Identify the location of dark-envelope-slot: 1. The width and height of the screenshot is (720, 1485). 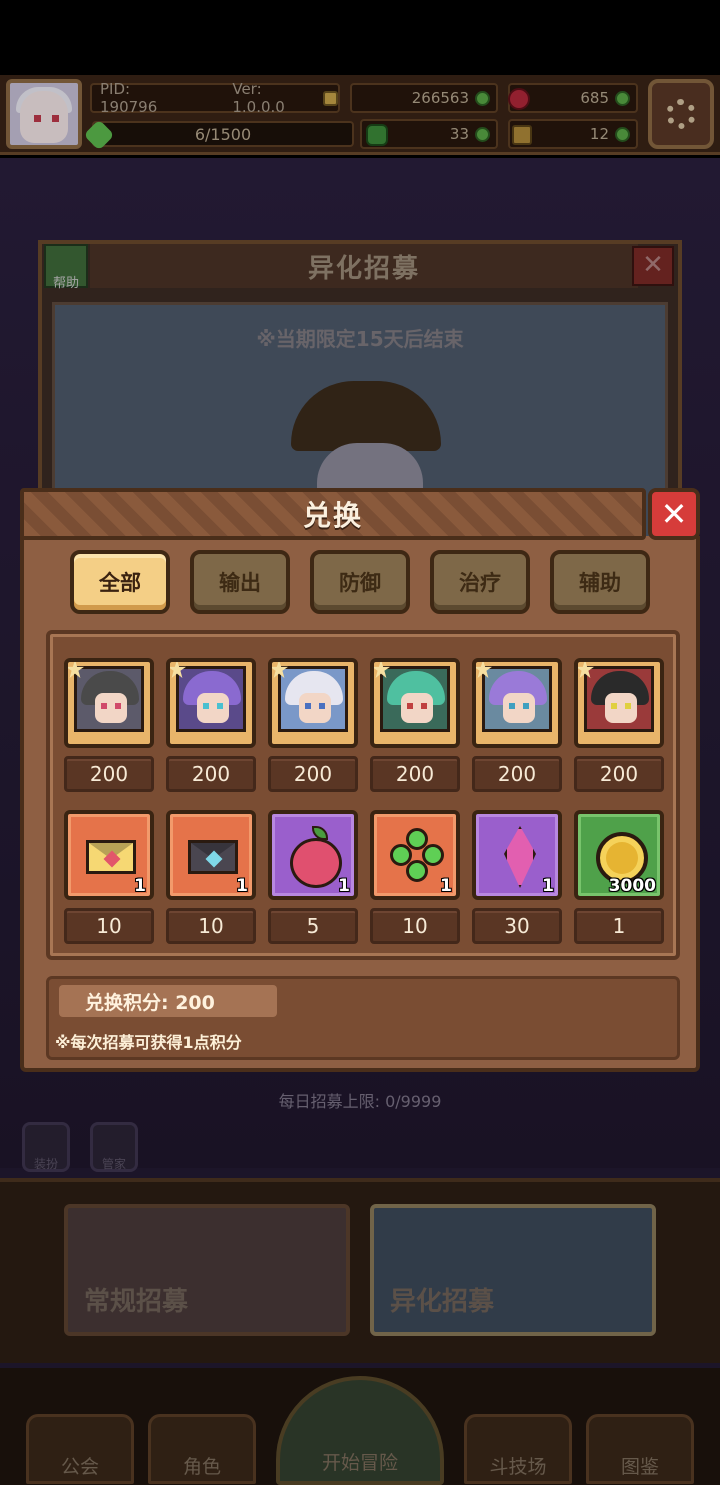
(211, 855).